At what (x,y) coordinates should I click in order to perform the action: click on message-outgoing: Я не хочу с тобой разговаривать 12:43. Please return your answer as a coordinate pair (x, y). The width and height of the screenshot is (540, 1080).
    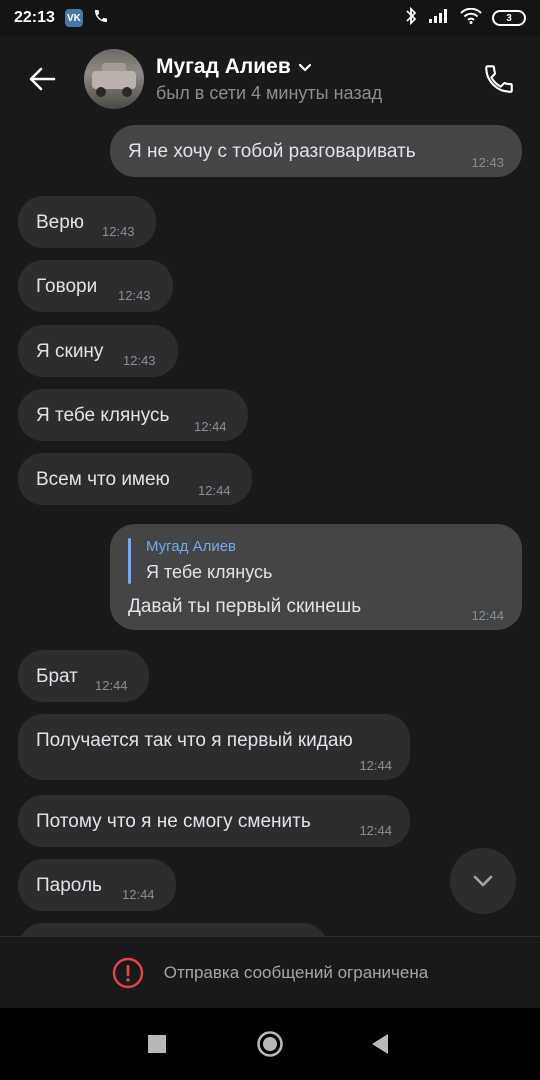
    Looking at the image, I should click on (316, 151).